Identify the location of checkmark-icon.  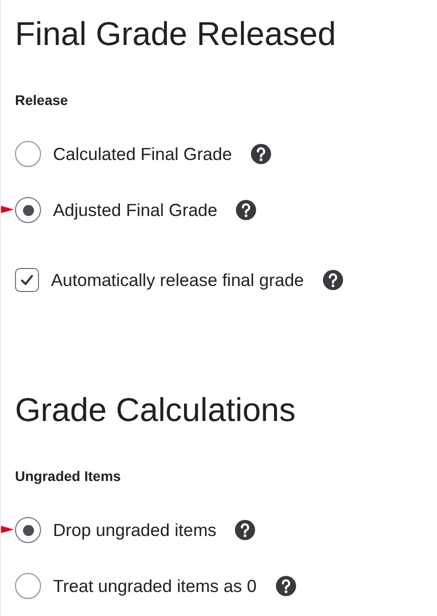
(27, 280).